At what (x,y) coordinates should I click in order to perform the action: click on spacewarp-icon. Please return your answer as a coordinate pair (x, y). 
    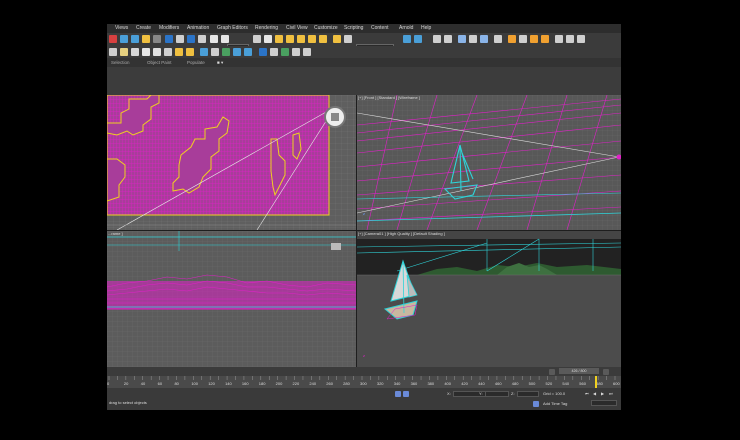
    Looking at the image, I should click on (215, 52).